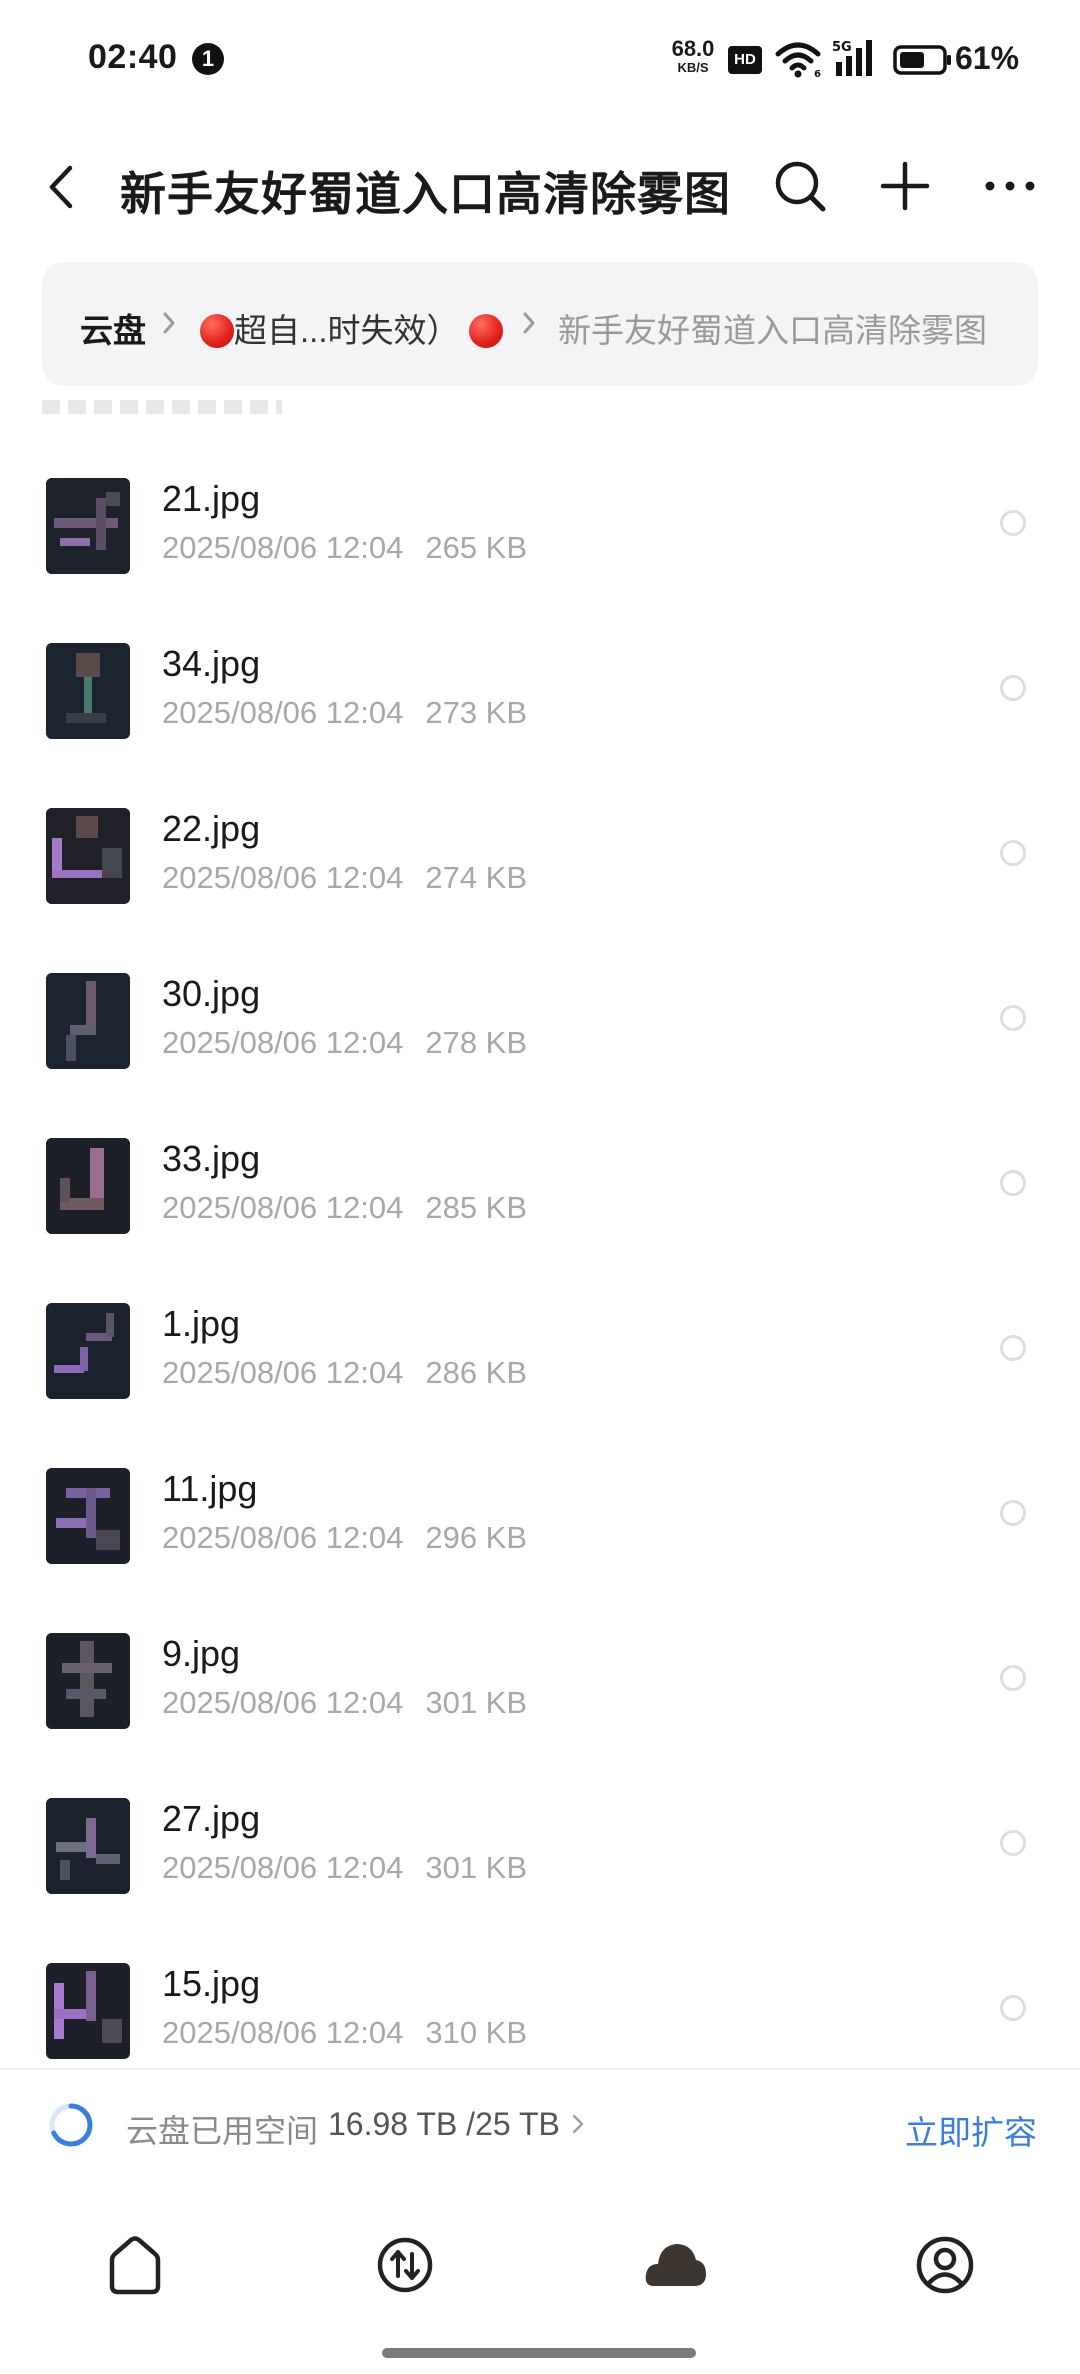  I want to click on breadcrumb-root: 云盘, so click(113, 328).